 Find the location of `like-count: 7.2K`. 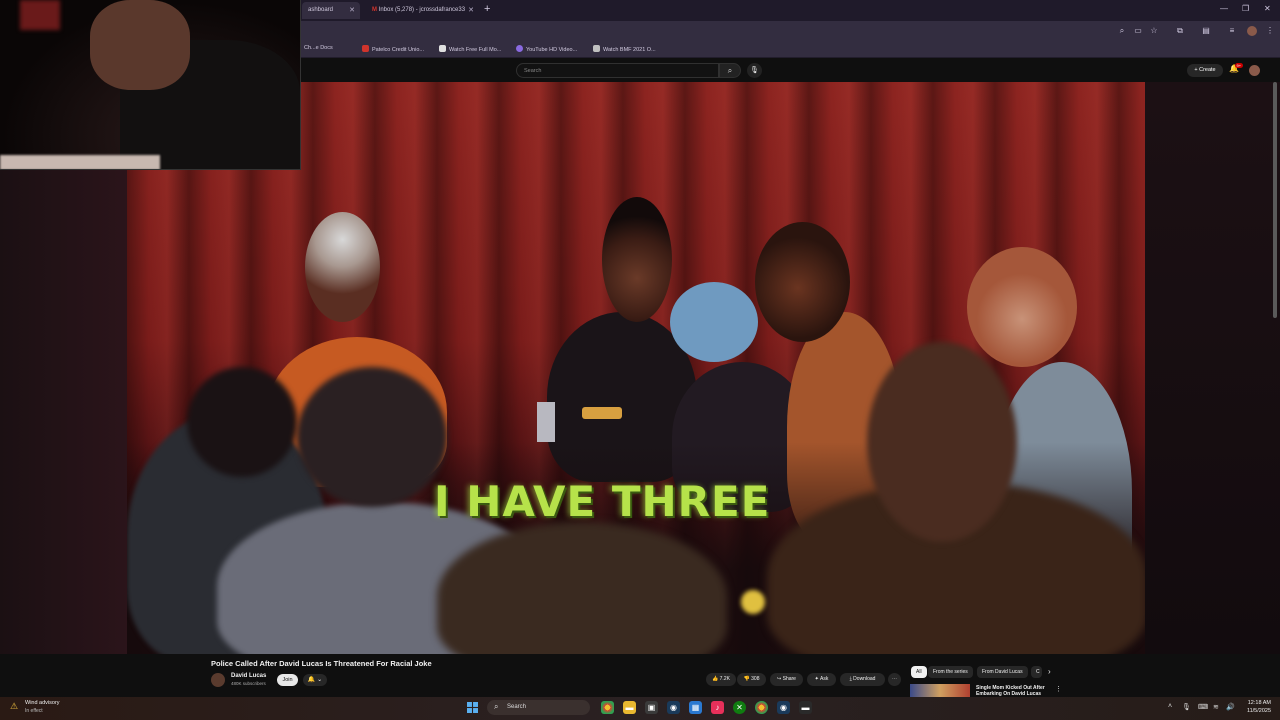

like-count: 7.2K is located at coordinates (724, 679).